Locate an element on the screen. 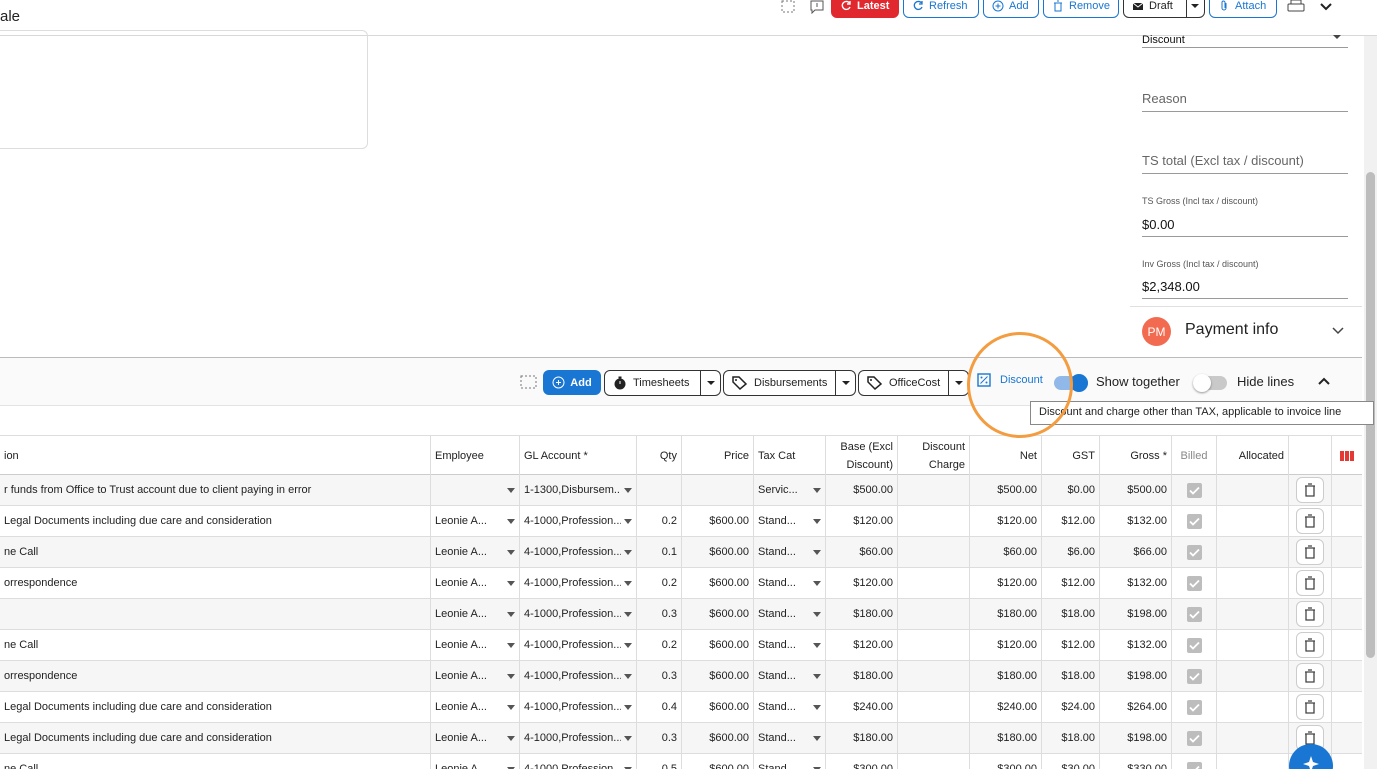 Image resolution: width=1377 pixels, height=769 pixels. disbursements-dropdown is located at coordinates (845, 383).